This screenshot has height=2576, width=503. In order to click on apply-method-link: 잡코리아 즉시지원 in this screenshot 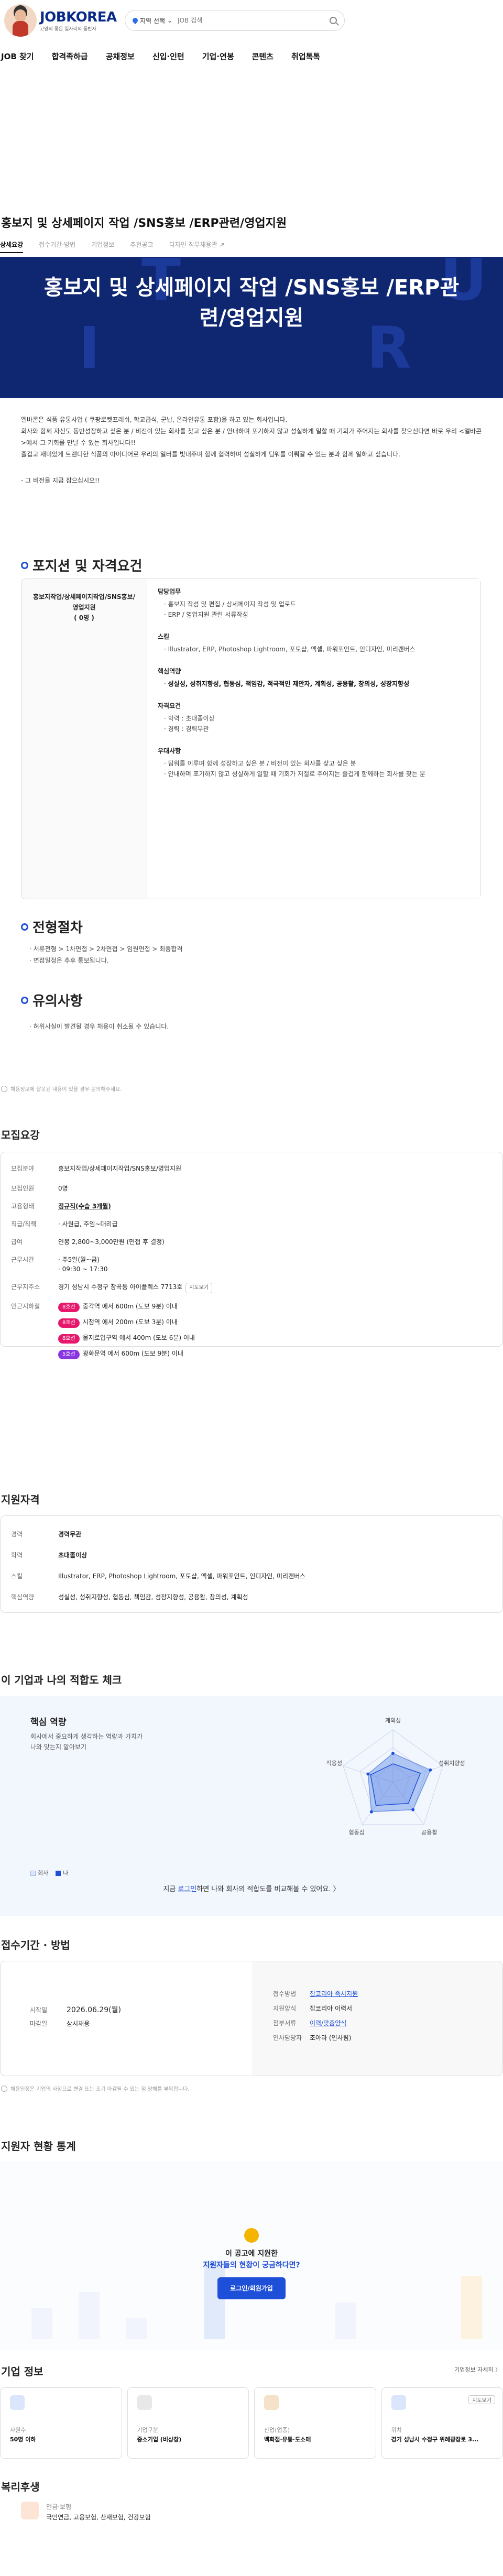, I will do `click(334, 1994)`.